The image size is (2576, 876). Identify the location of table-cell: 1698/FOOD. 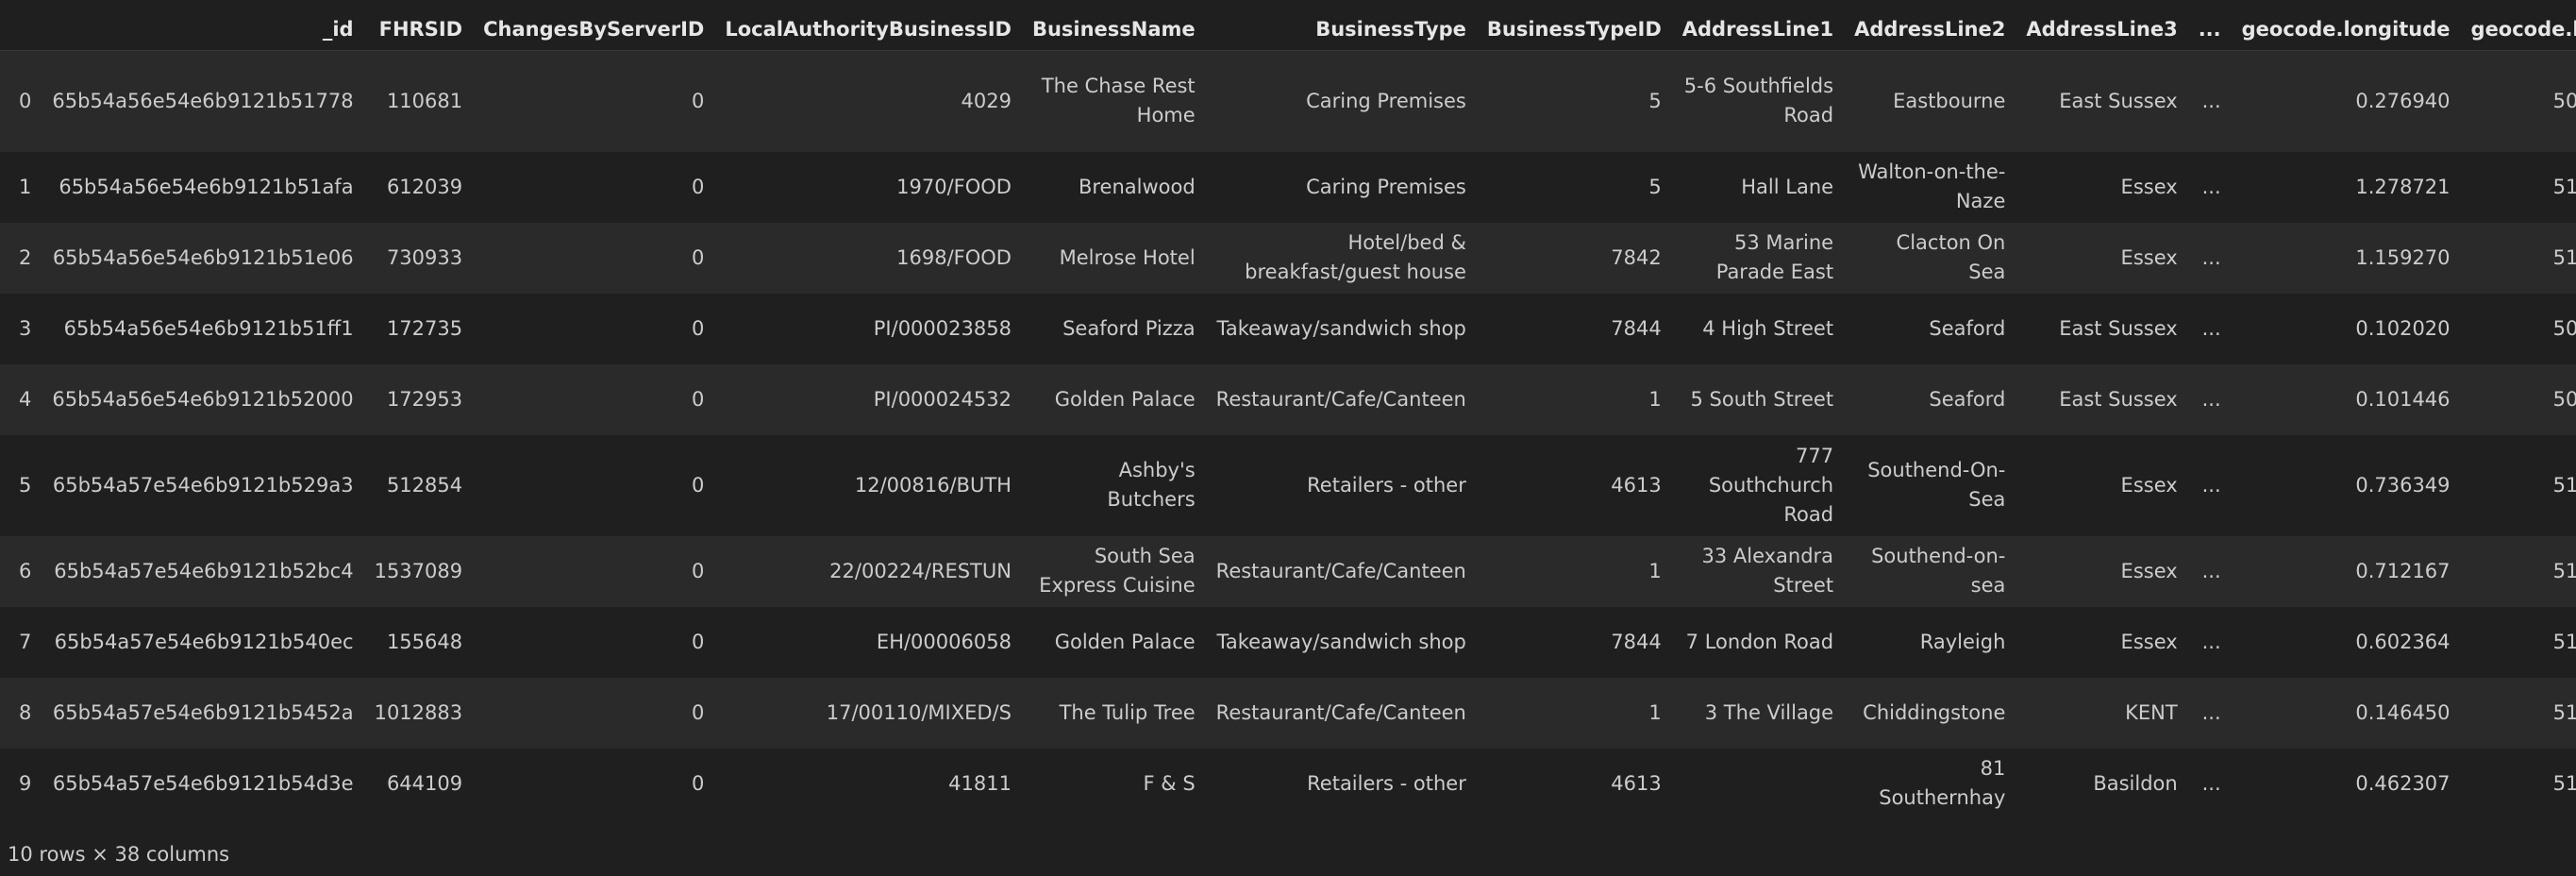
(954, 257).